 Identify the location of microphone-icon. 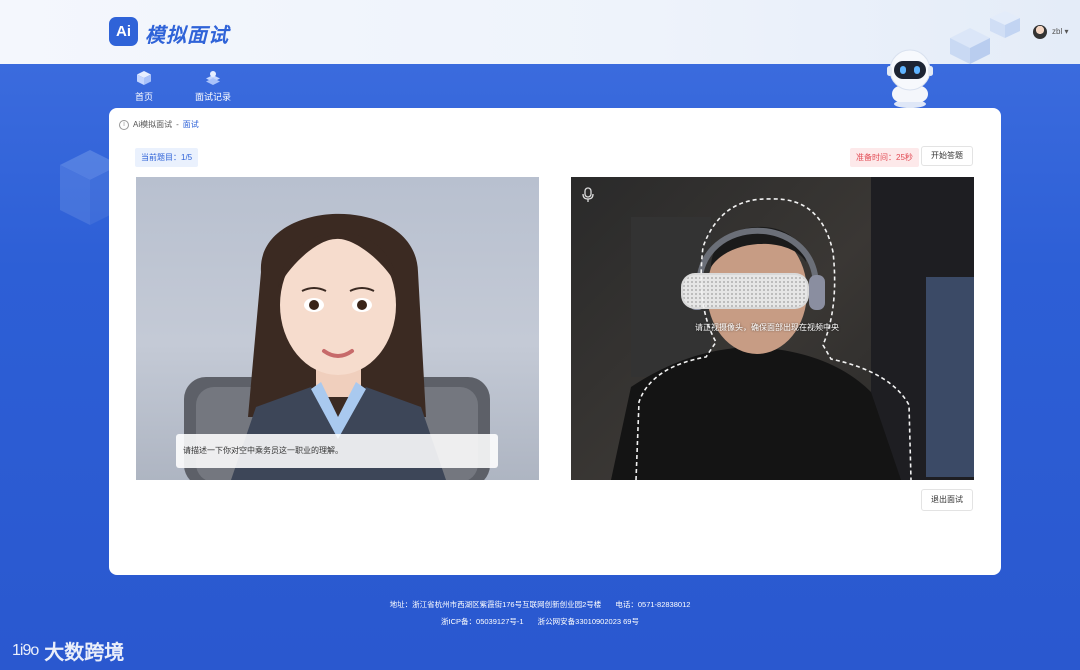
(588, 195).